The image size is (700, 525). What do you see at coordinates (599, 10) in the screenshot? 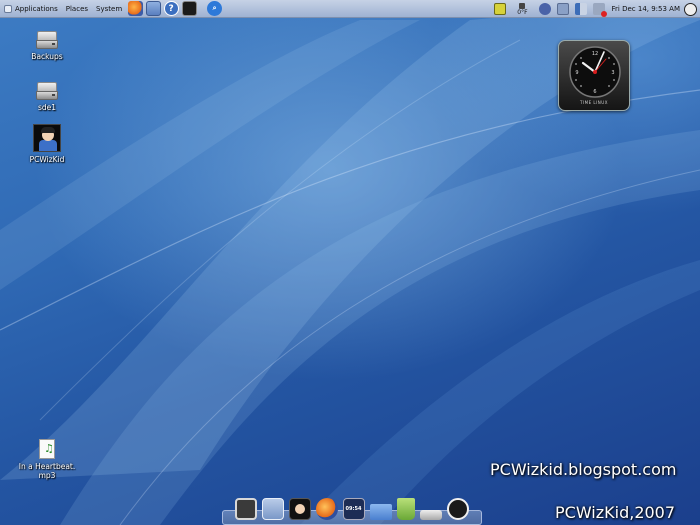
I see `update-notifier-icon` at bounding box center [599, 10].